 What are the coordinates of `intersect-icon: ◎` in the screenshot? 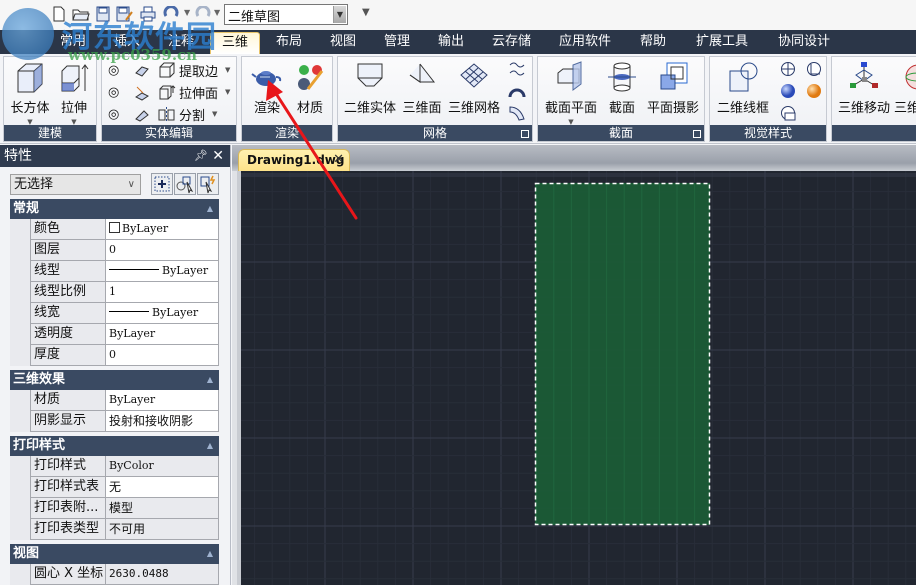 It's located at (113, 114).